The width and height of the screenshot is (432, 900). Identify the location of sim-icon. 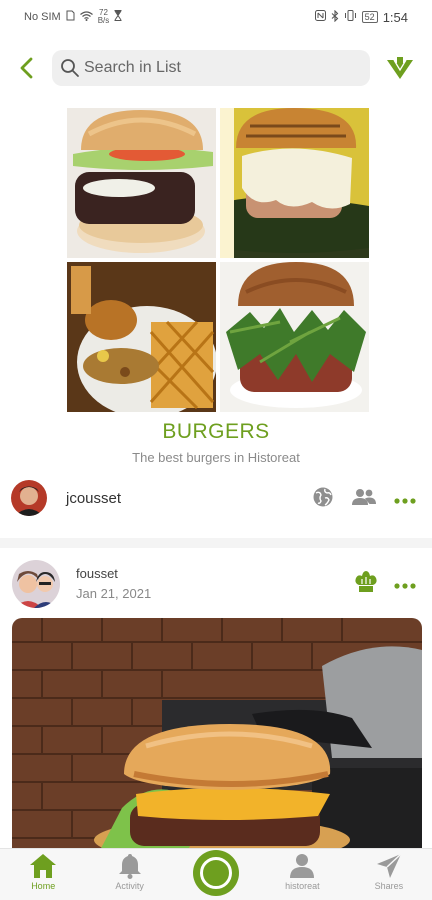
(70, 17).